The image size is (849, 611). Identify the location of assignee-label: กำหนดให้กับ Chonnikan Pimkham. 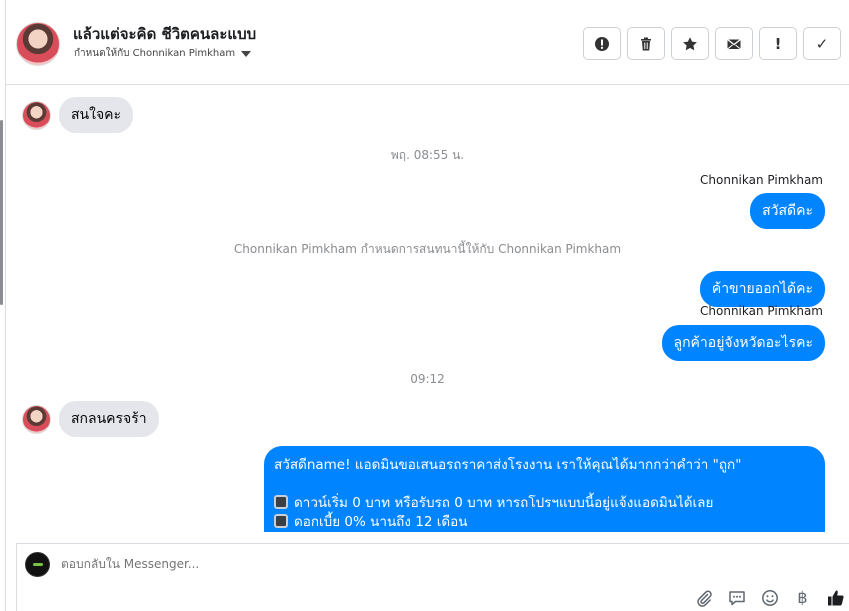
(155, 53).